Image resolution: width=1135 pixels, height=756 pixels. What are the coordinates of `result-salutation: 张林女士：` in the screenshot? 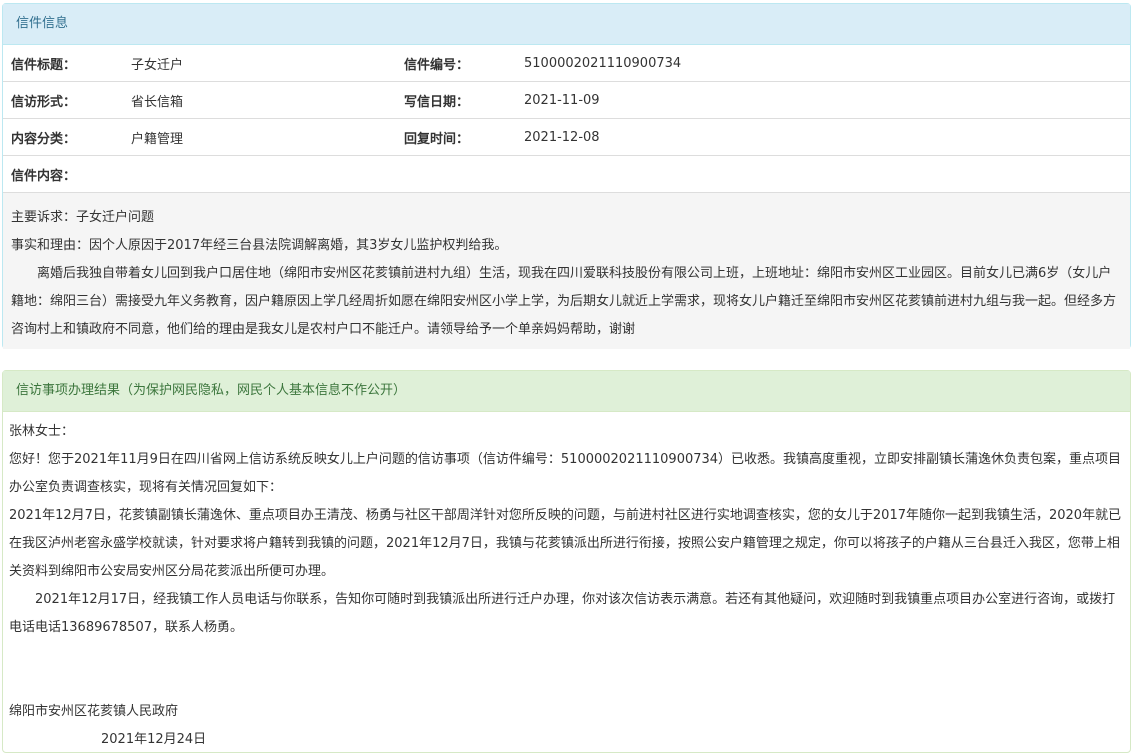 It's located at (42, 431).